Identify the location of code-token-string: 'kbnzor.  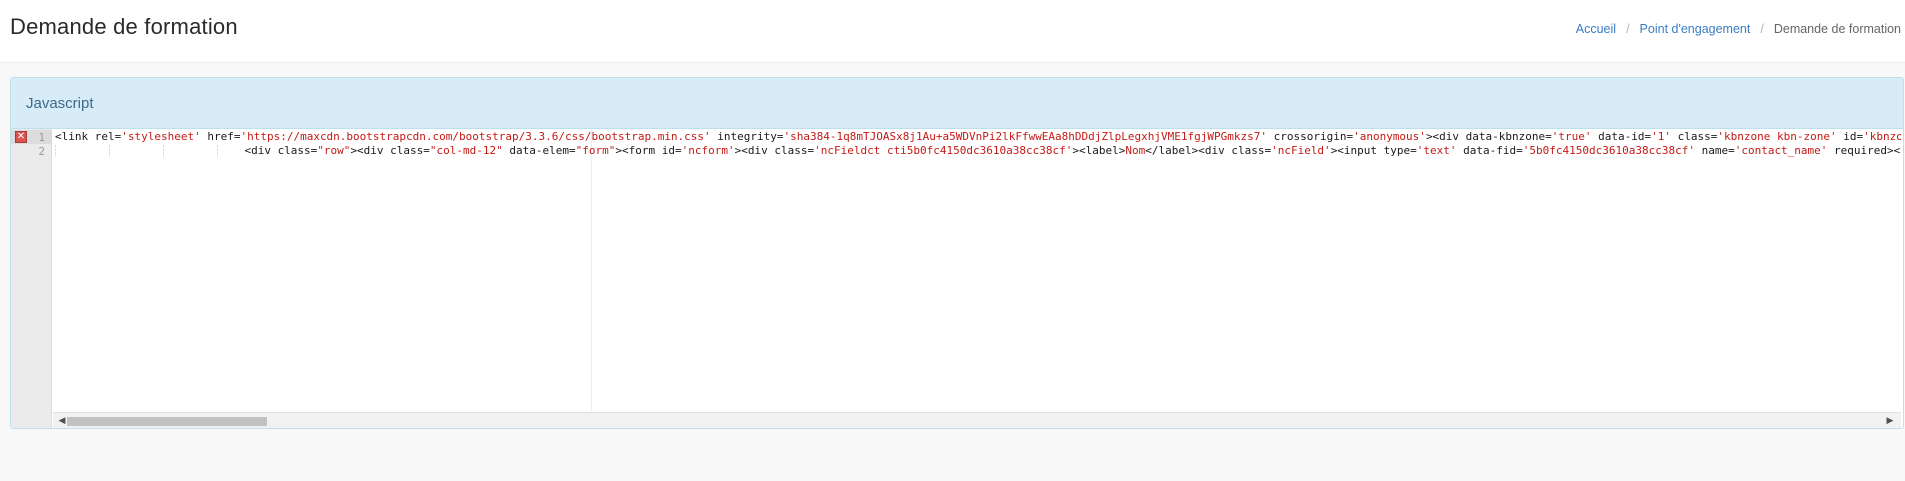
(1882, 136).